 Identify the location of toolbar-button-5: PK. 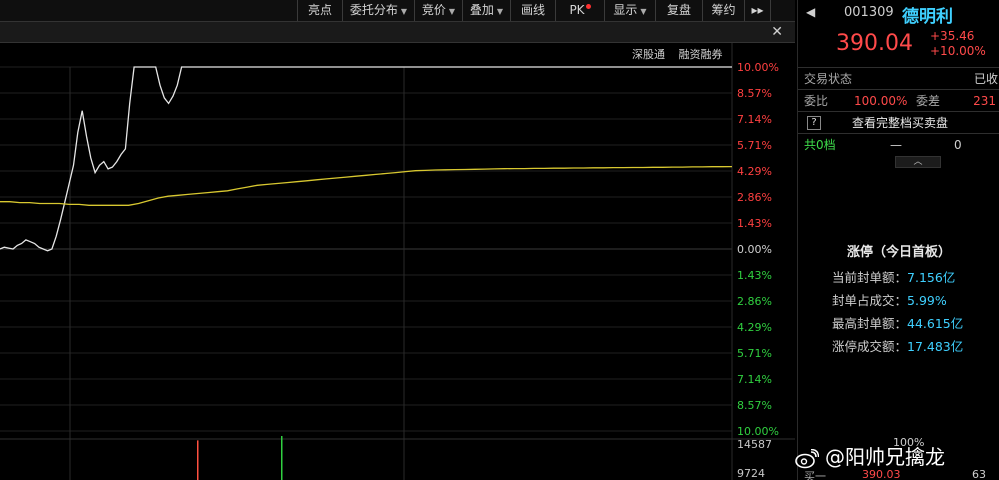
(579, 10).